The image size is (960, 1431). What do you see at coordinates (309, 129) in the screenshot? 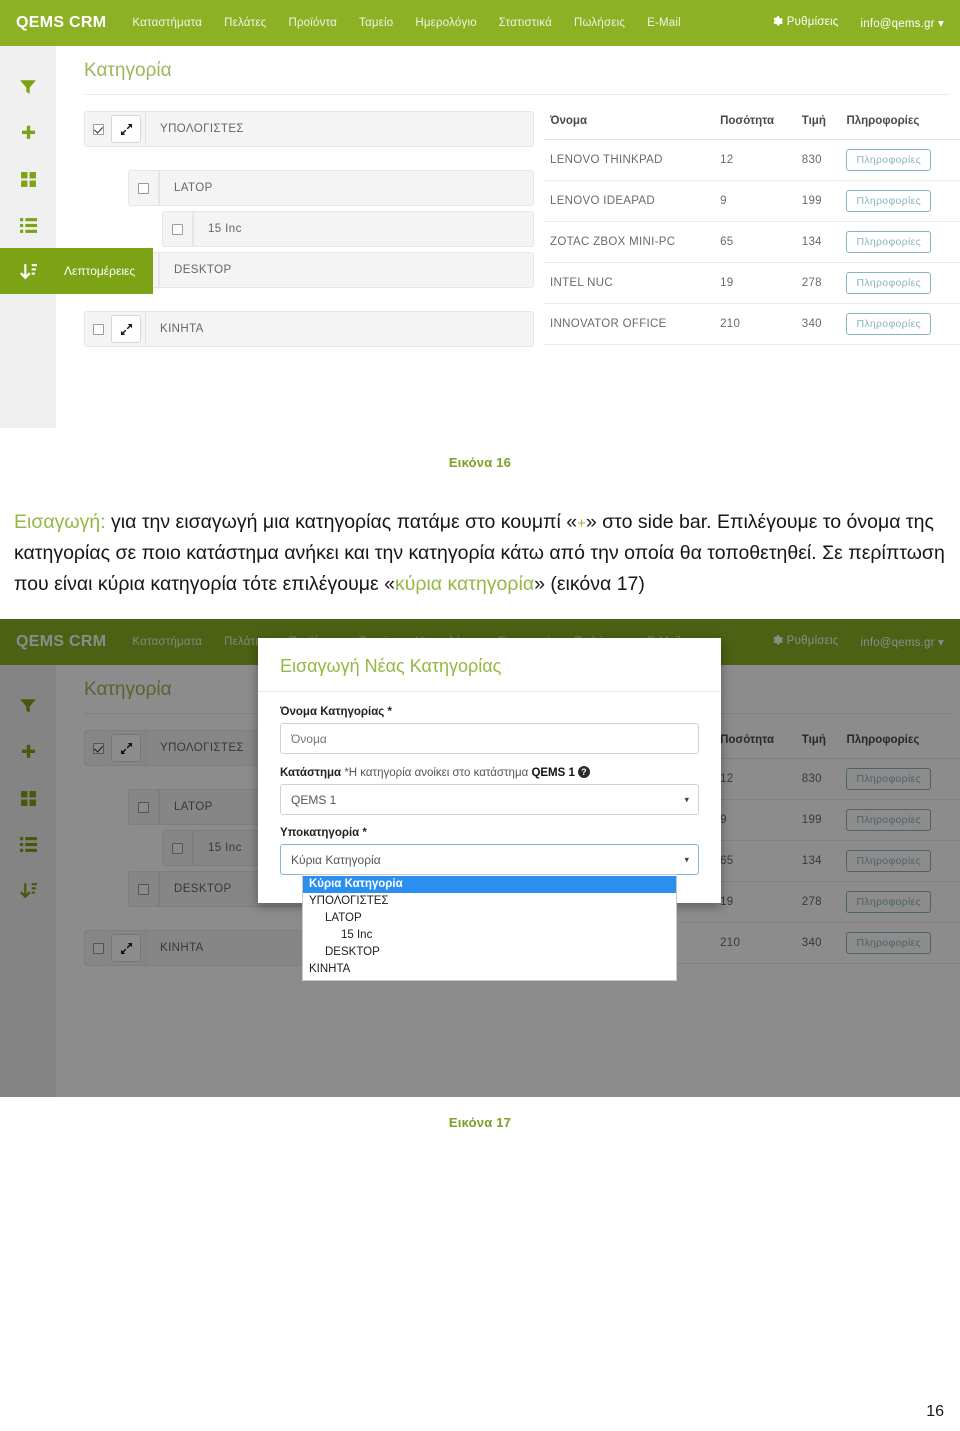
I see `category-row-computers: ΥΠΟΛΟΓΙΣΤΕΣ` at bounding box center [309, 129].